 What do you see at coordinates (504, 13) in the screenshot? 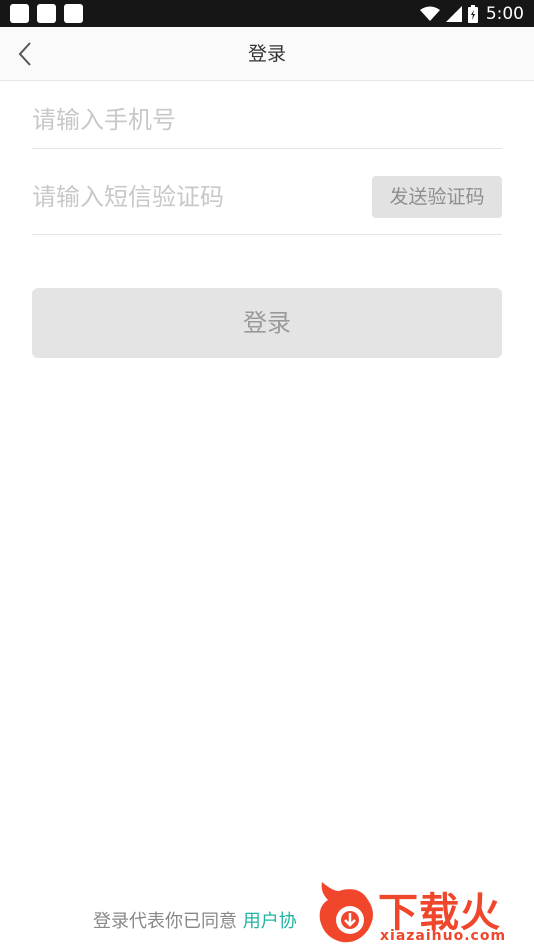
I see `status-time: 5:00` at bounding box center [504, 13].